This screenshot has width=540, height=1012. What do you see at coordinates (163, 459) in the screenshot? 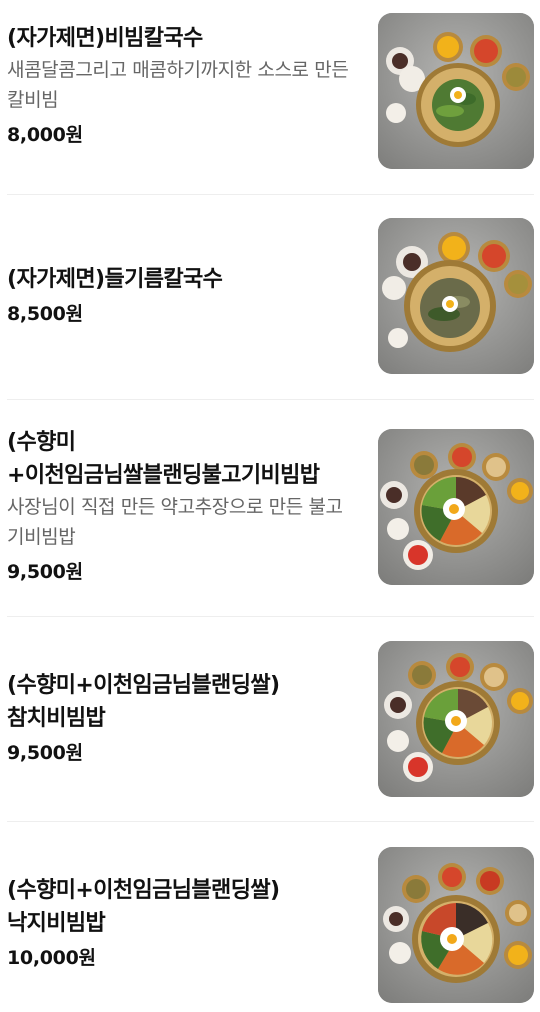
I see `menu-item-name: (수향미+이천임금님쌀블랜딩불고기비빔밥` at bounding box center [163, 459].